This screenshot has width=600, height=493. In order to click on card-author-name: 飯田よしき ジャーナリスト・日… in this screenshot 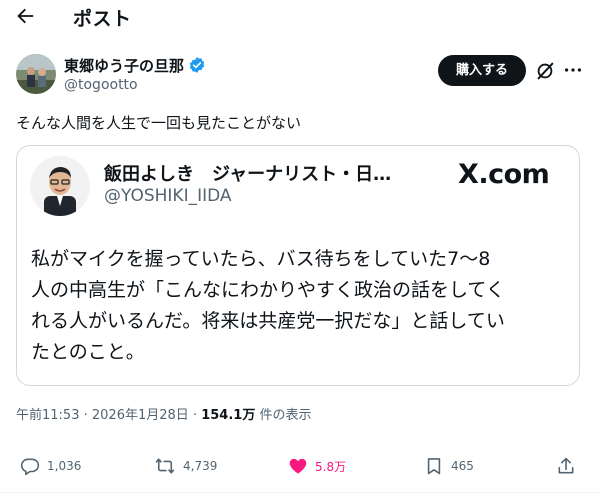, I will do `click(248, 174)`.